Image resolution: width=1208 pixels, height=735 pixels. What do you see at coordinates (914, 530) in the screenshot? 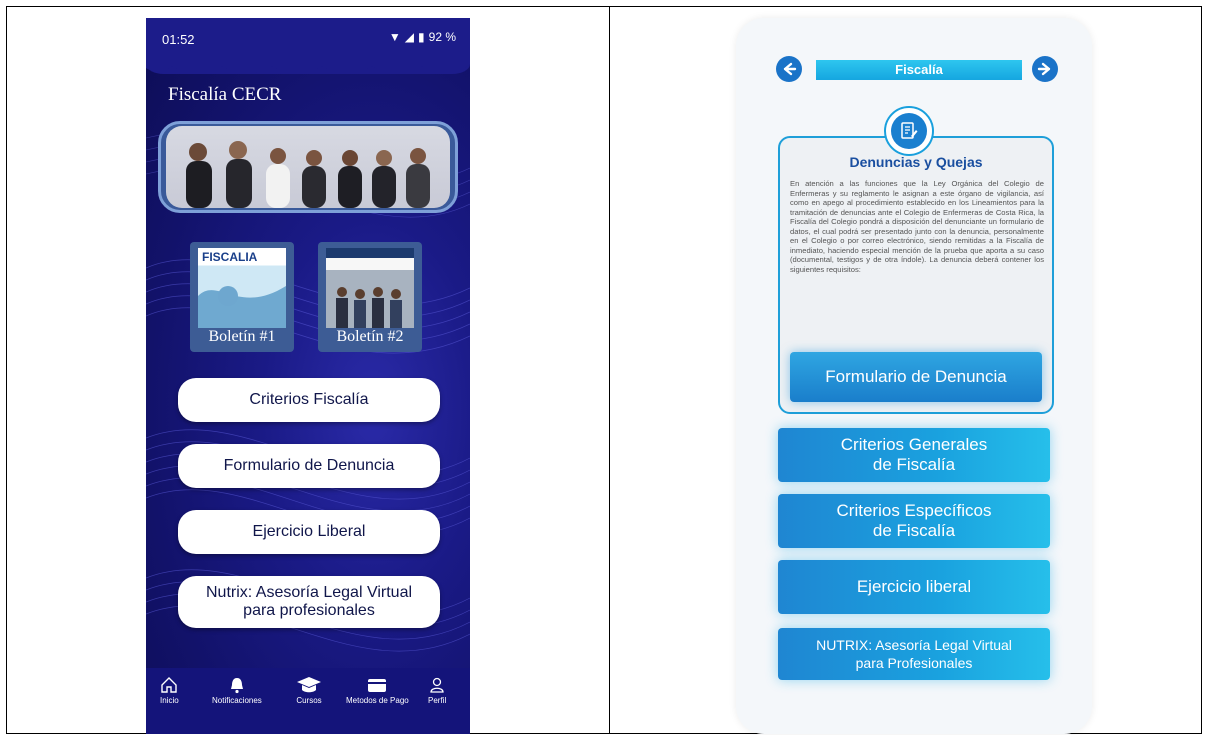
I see `criterios-especificos-line2: de Fiscalía` at bounding box center [914, 530].